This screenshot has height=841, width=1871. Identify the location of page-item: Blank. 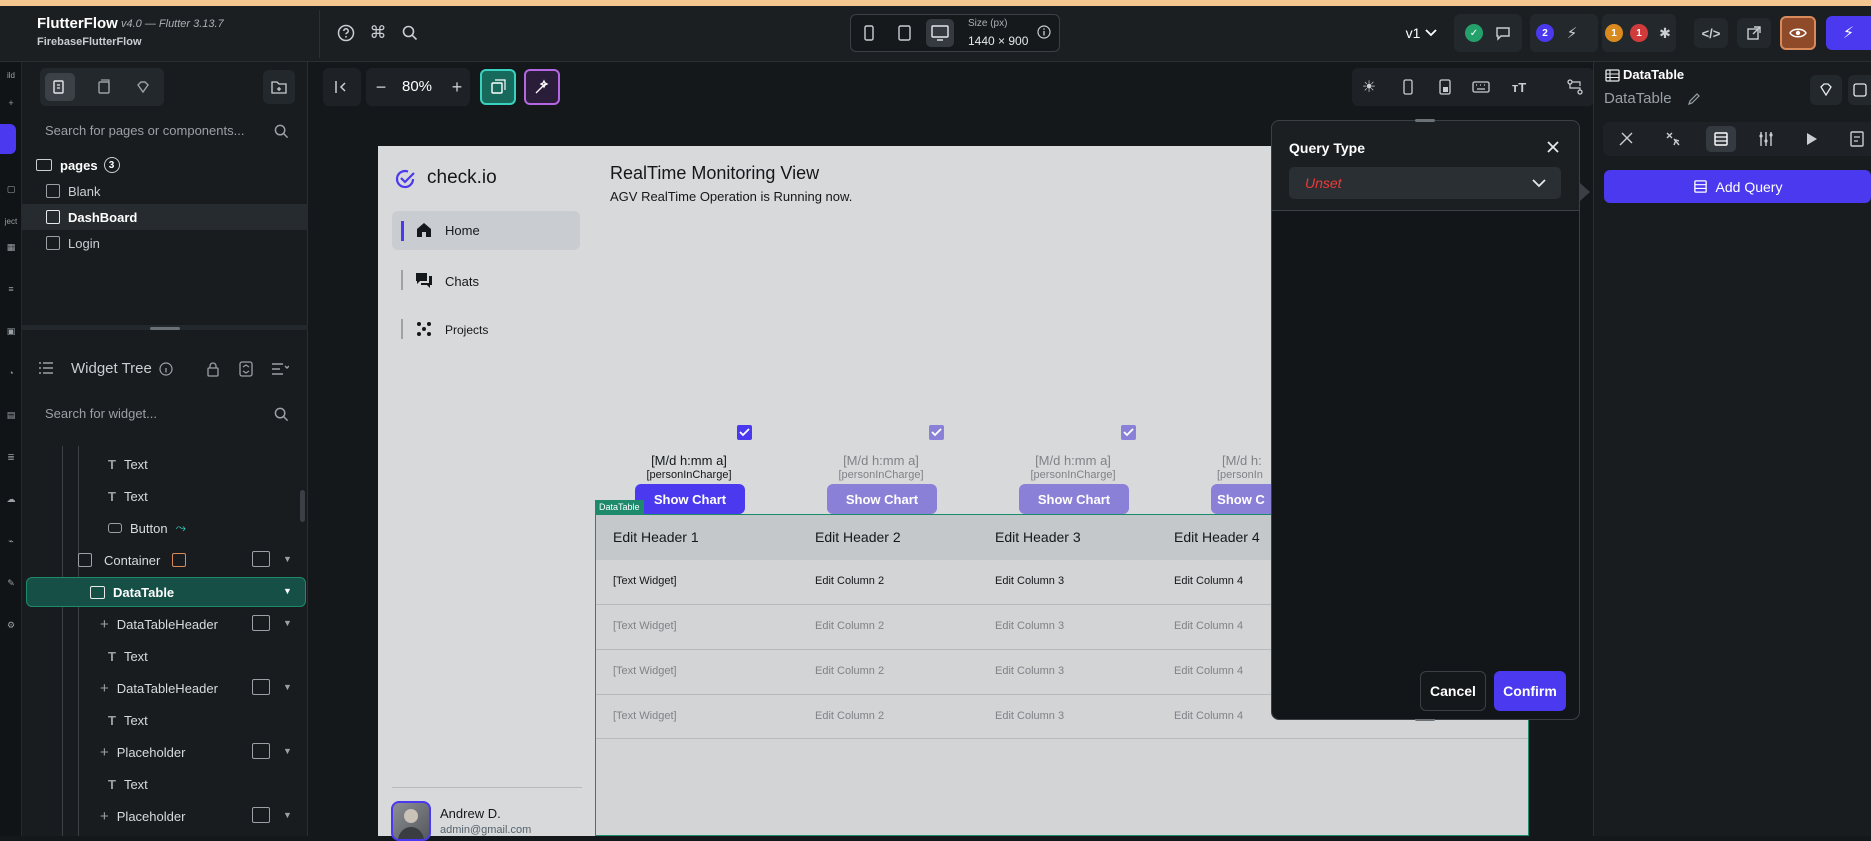
(73, 191).